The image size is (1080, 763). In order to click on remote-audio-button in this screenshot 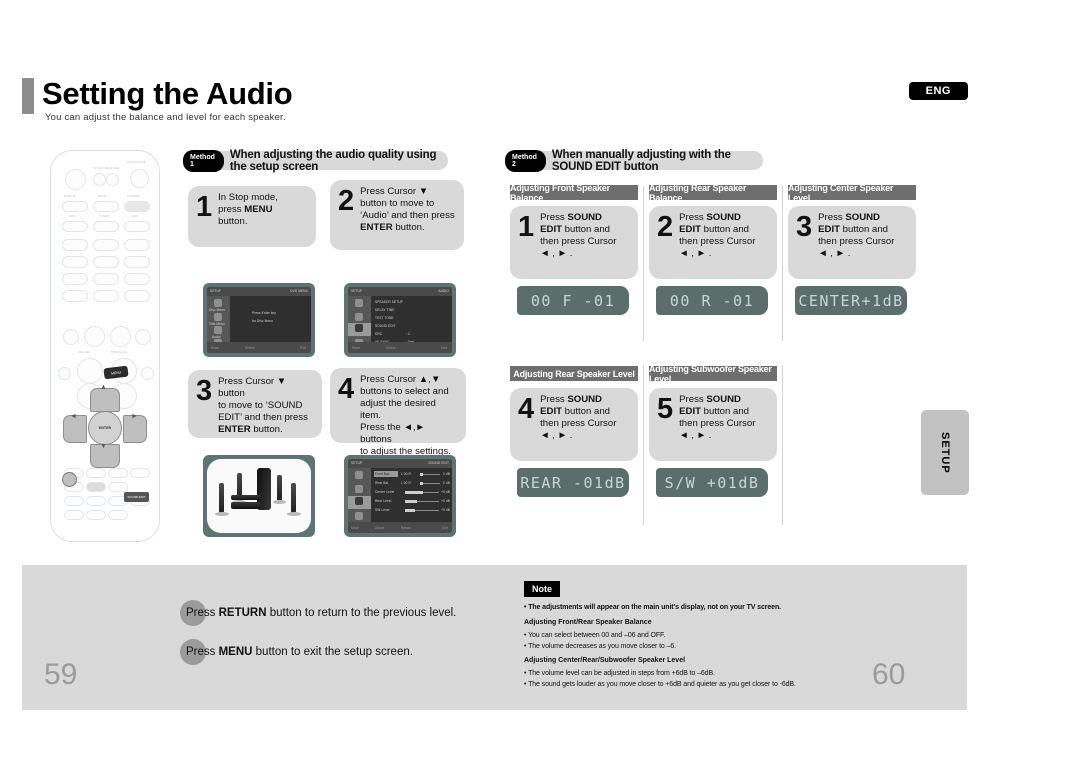, I will do `click(74, 515)`.